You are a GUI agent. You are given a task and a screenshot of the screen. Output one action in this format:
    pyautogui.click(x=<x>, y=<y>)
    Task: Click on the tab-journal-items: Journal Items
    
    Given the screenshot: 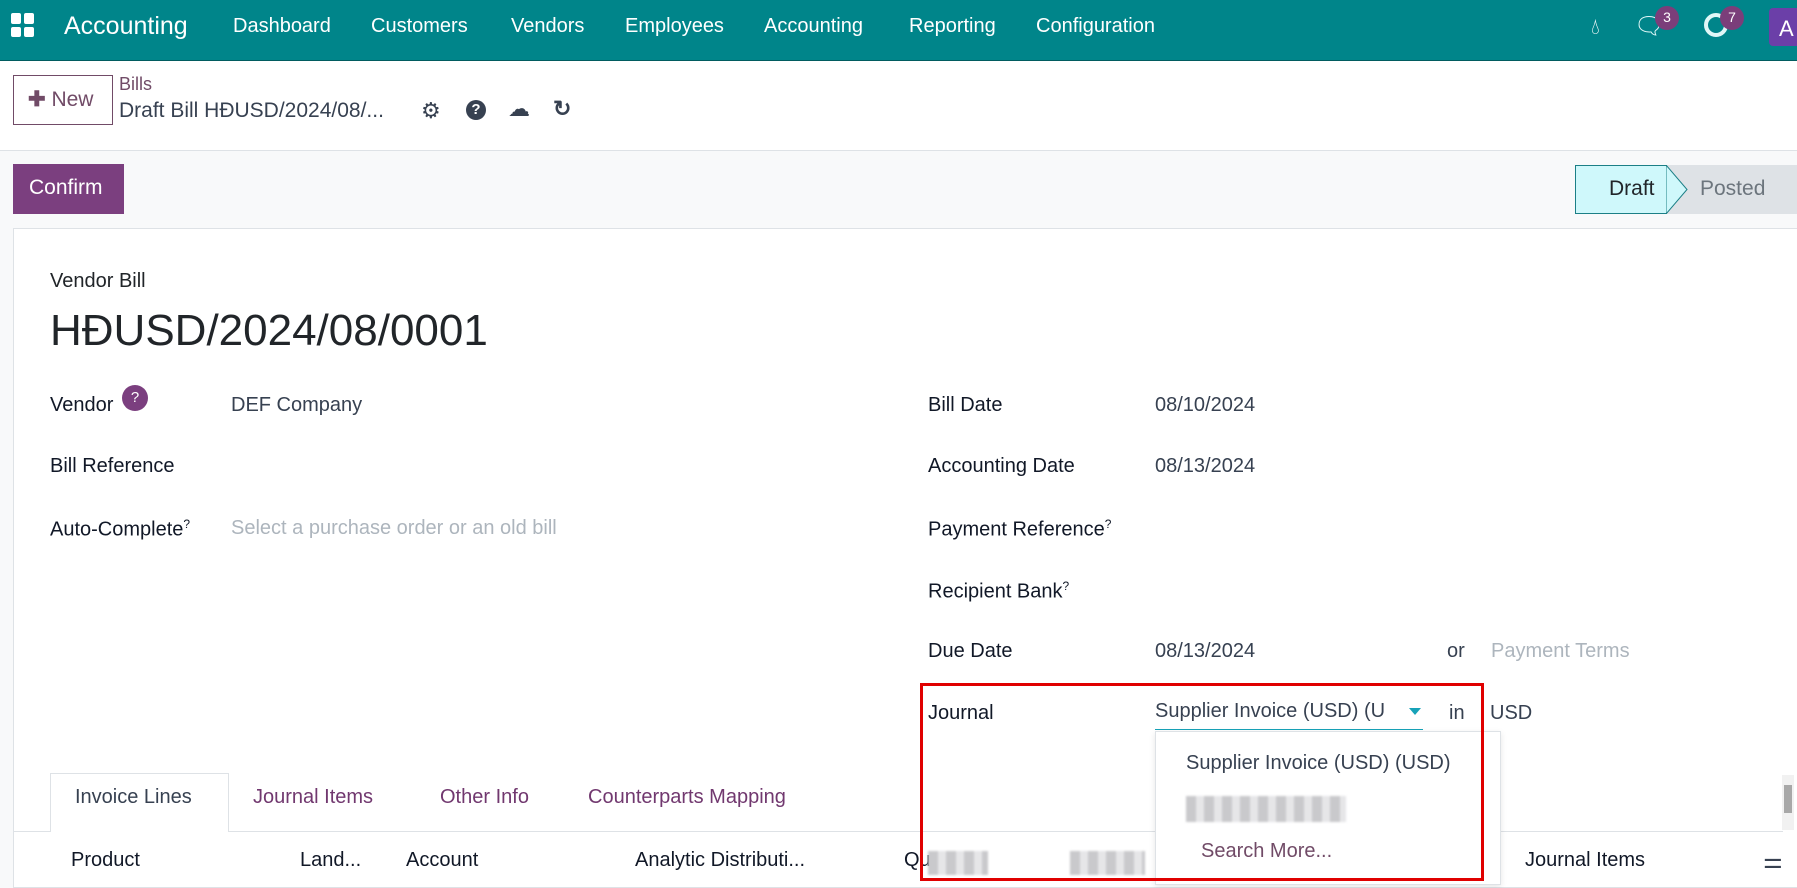 What is the action you would take?
    pyautogui.click(x=313, y=797)
    